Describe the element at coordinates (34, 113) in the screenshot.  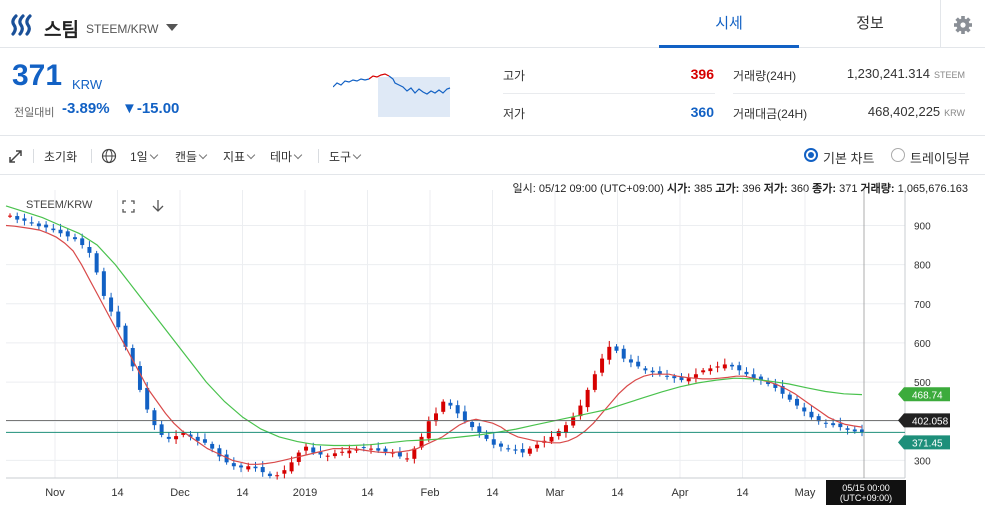
I see `change-label: 전일대비` at that location.